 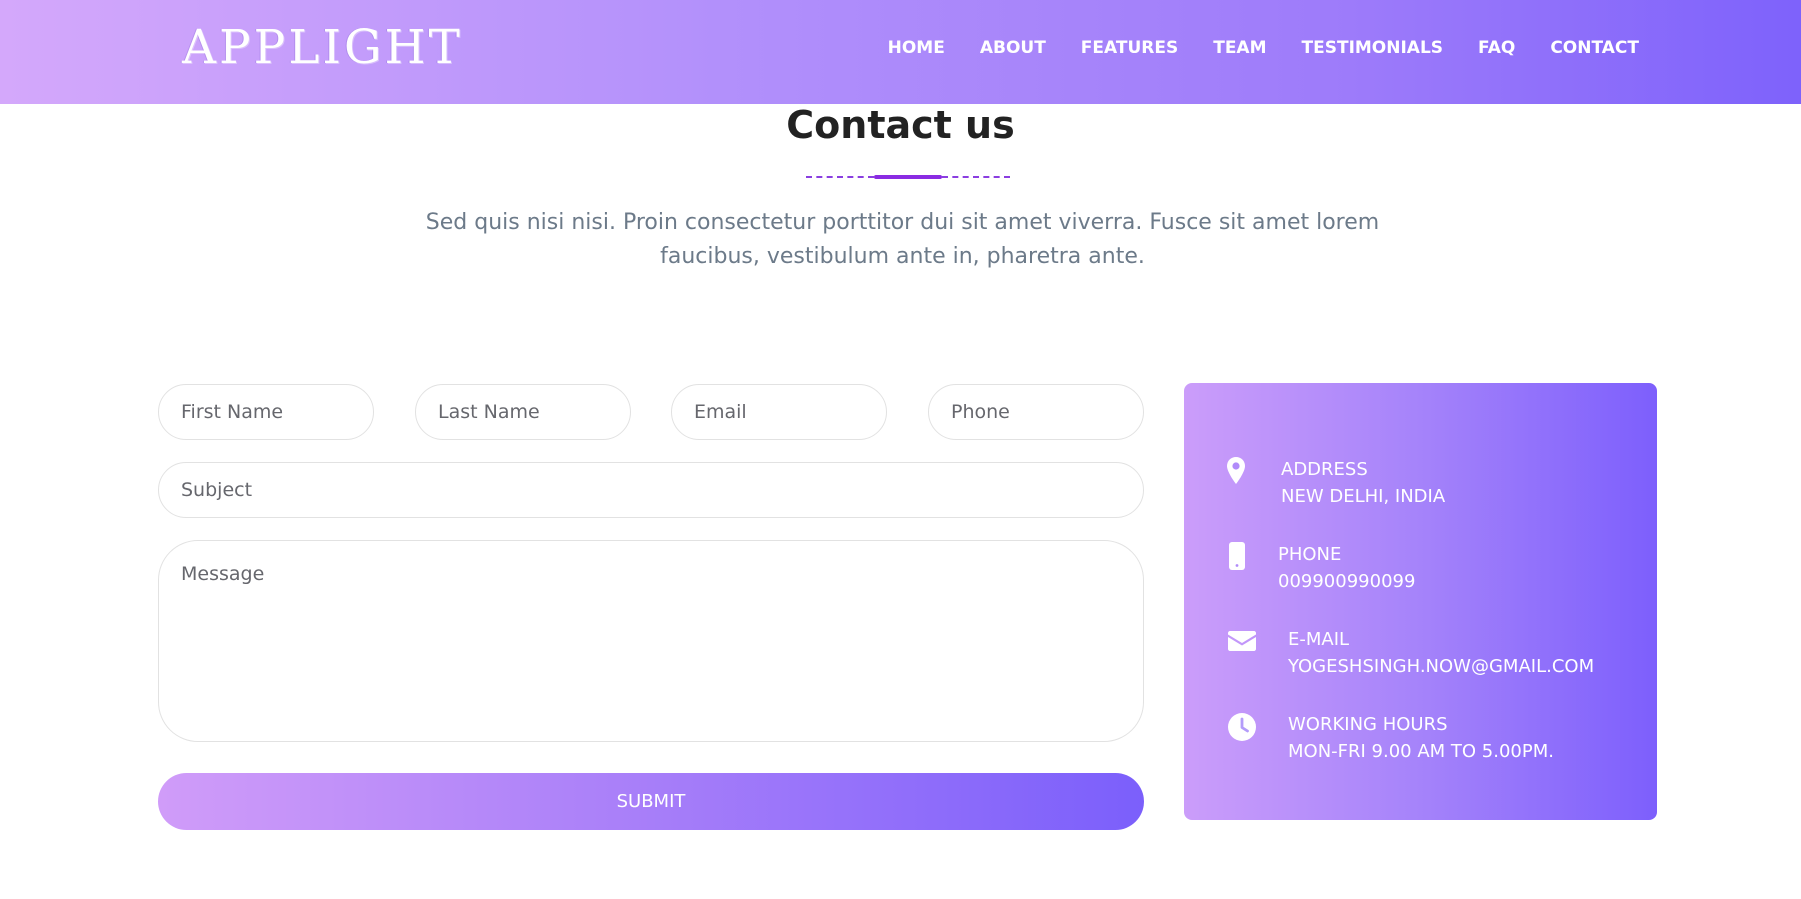 I want to click on phone-value: 009900990099, so click(x=1347, y=581).